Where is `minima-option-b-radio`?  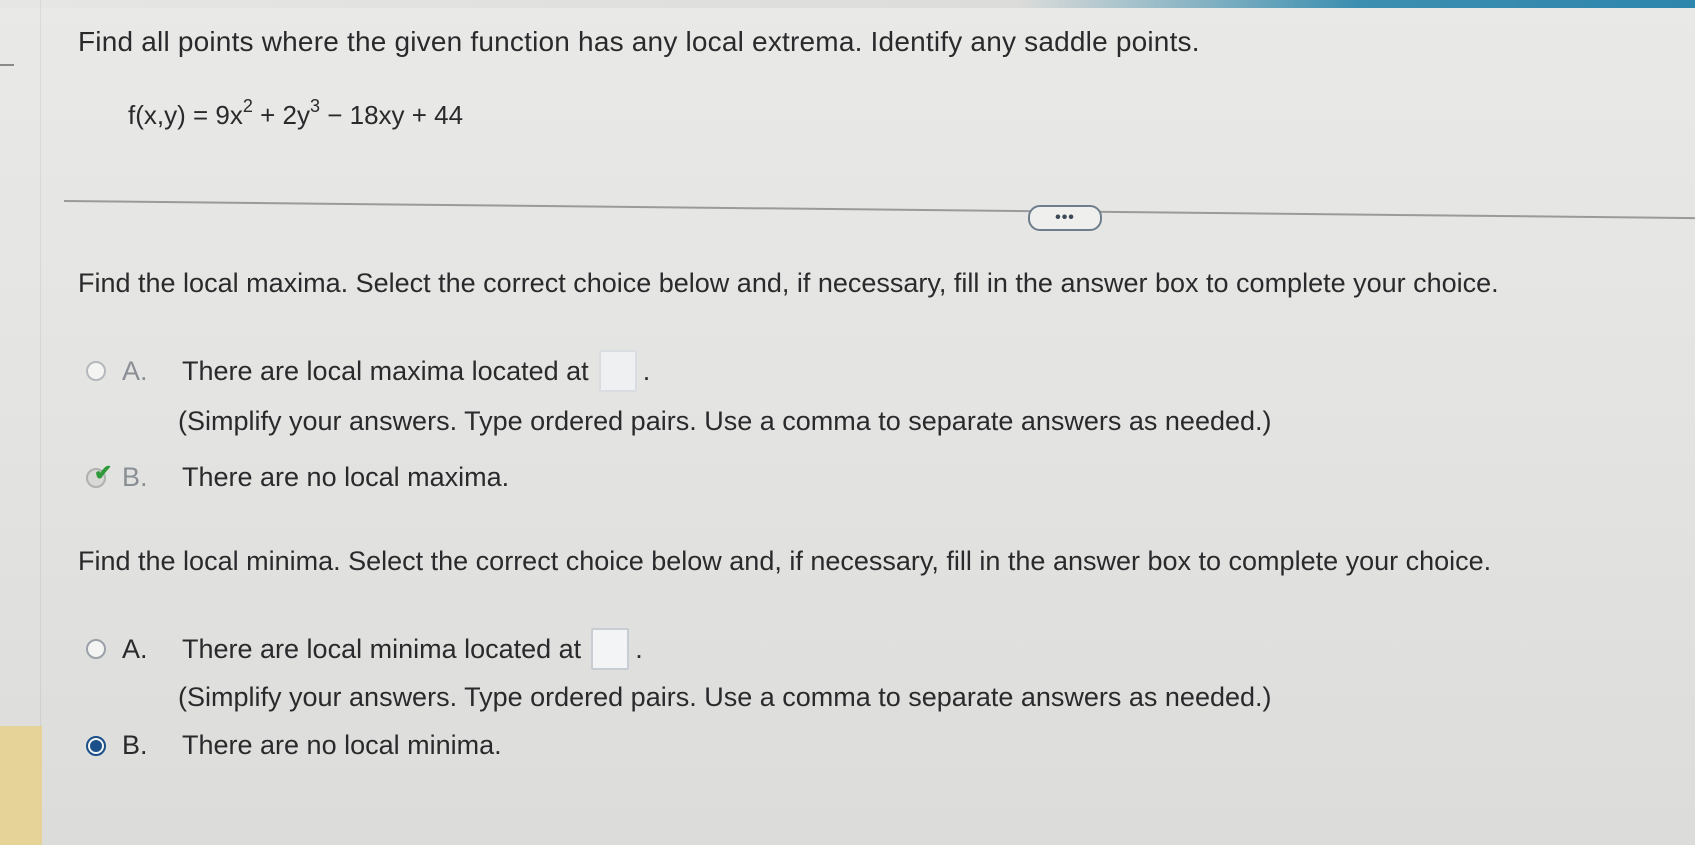
minima-option-b-radio is located at coordinates (96, 745).